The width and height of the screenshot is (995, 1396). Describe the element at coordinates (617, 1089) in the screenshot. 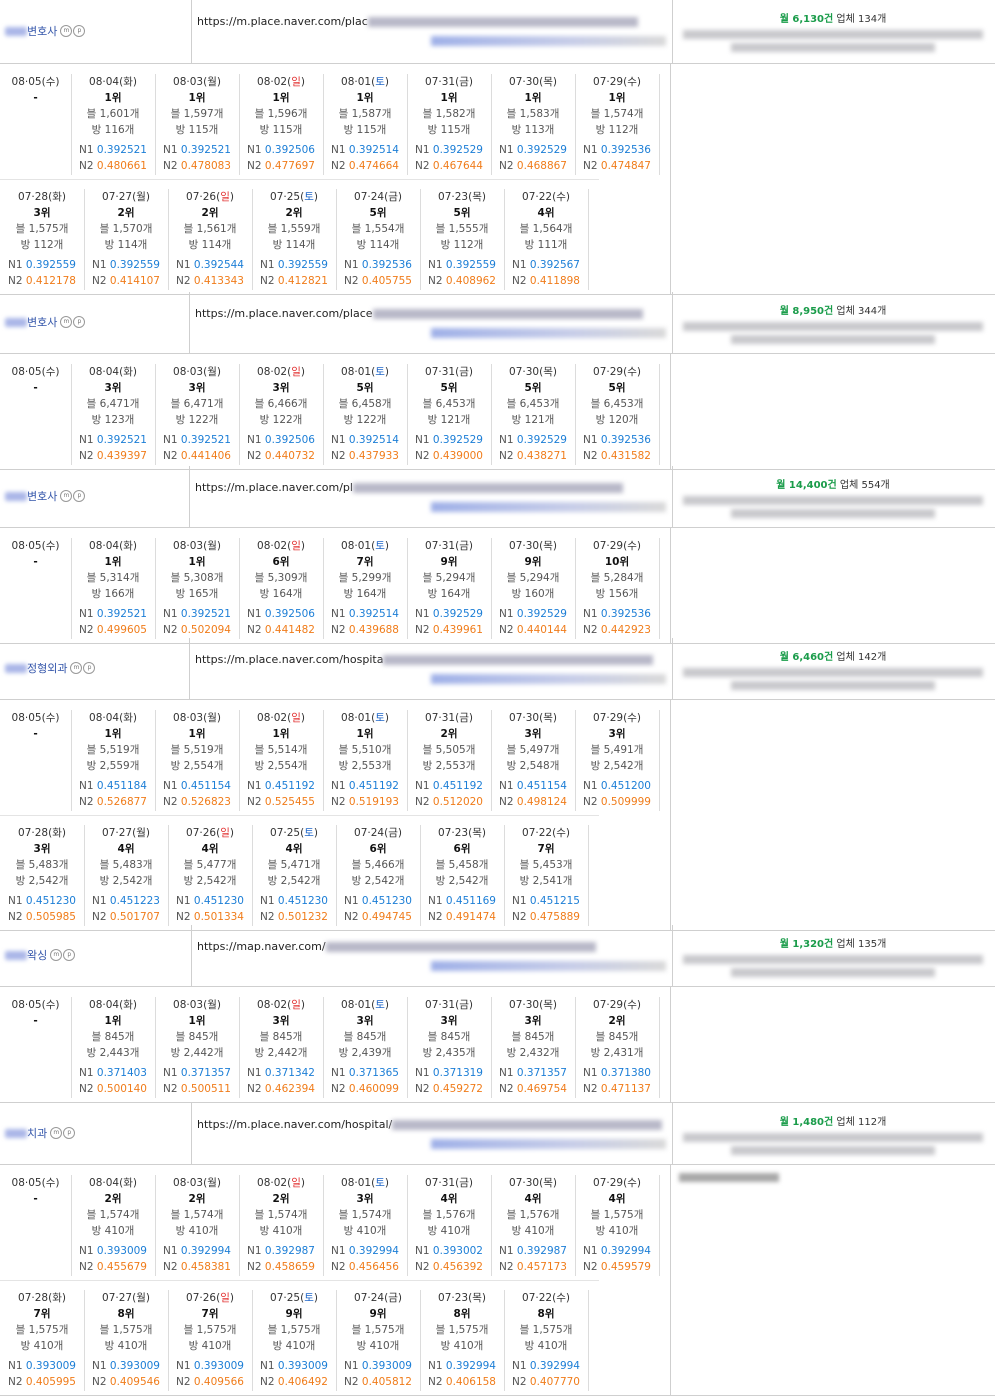

I see `n2-score: N2 0.471137` at that location.